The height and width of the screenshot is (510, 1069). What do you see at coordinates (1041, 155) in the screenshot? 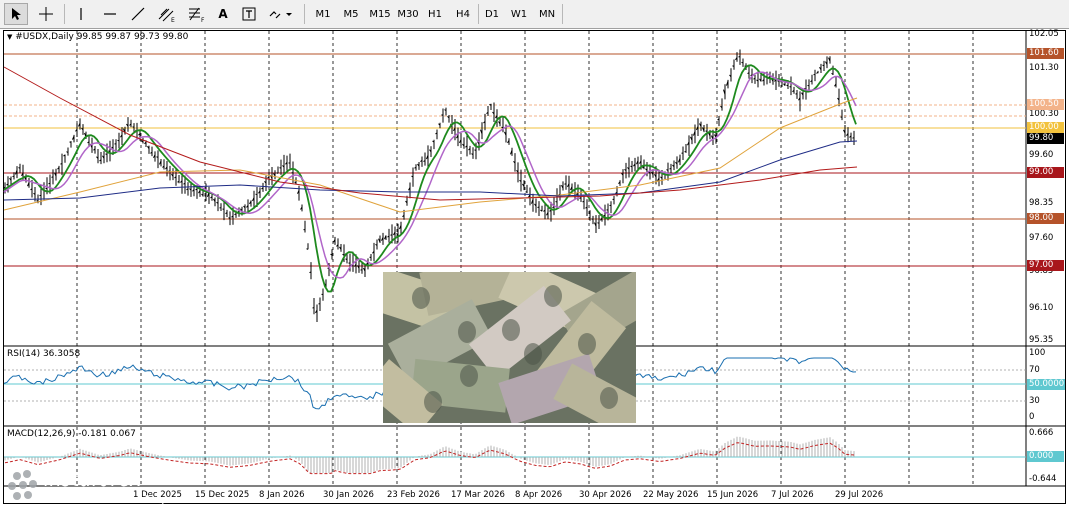
I see `price-tick: 99.60` at bounding box center [1041, 155].